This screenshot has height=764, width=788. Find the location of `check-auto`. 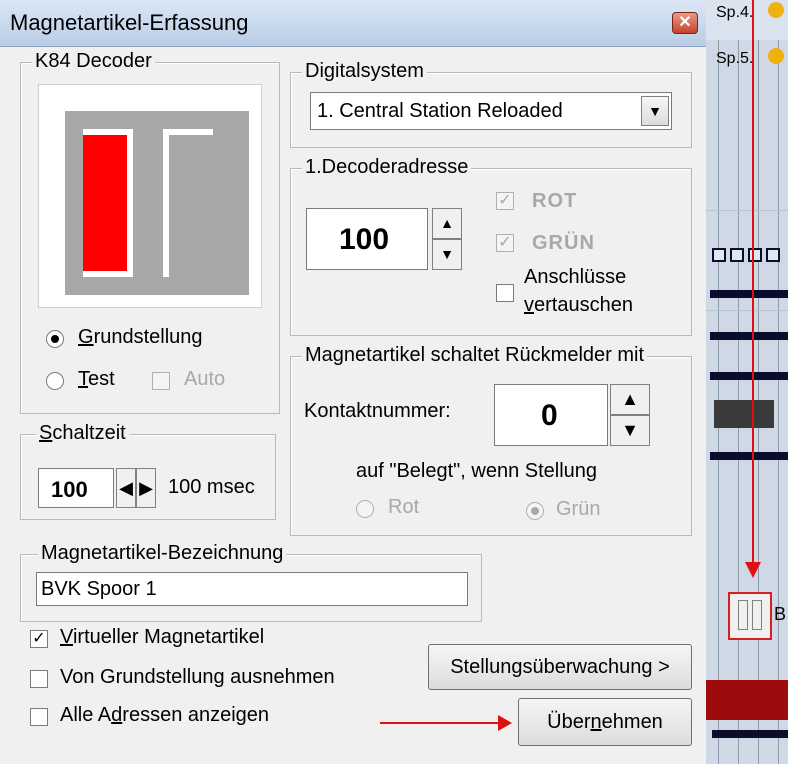

check-auto is located at coordinates (161, 381).